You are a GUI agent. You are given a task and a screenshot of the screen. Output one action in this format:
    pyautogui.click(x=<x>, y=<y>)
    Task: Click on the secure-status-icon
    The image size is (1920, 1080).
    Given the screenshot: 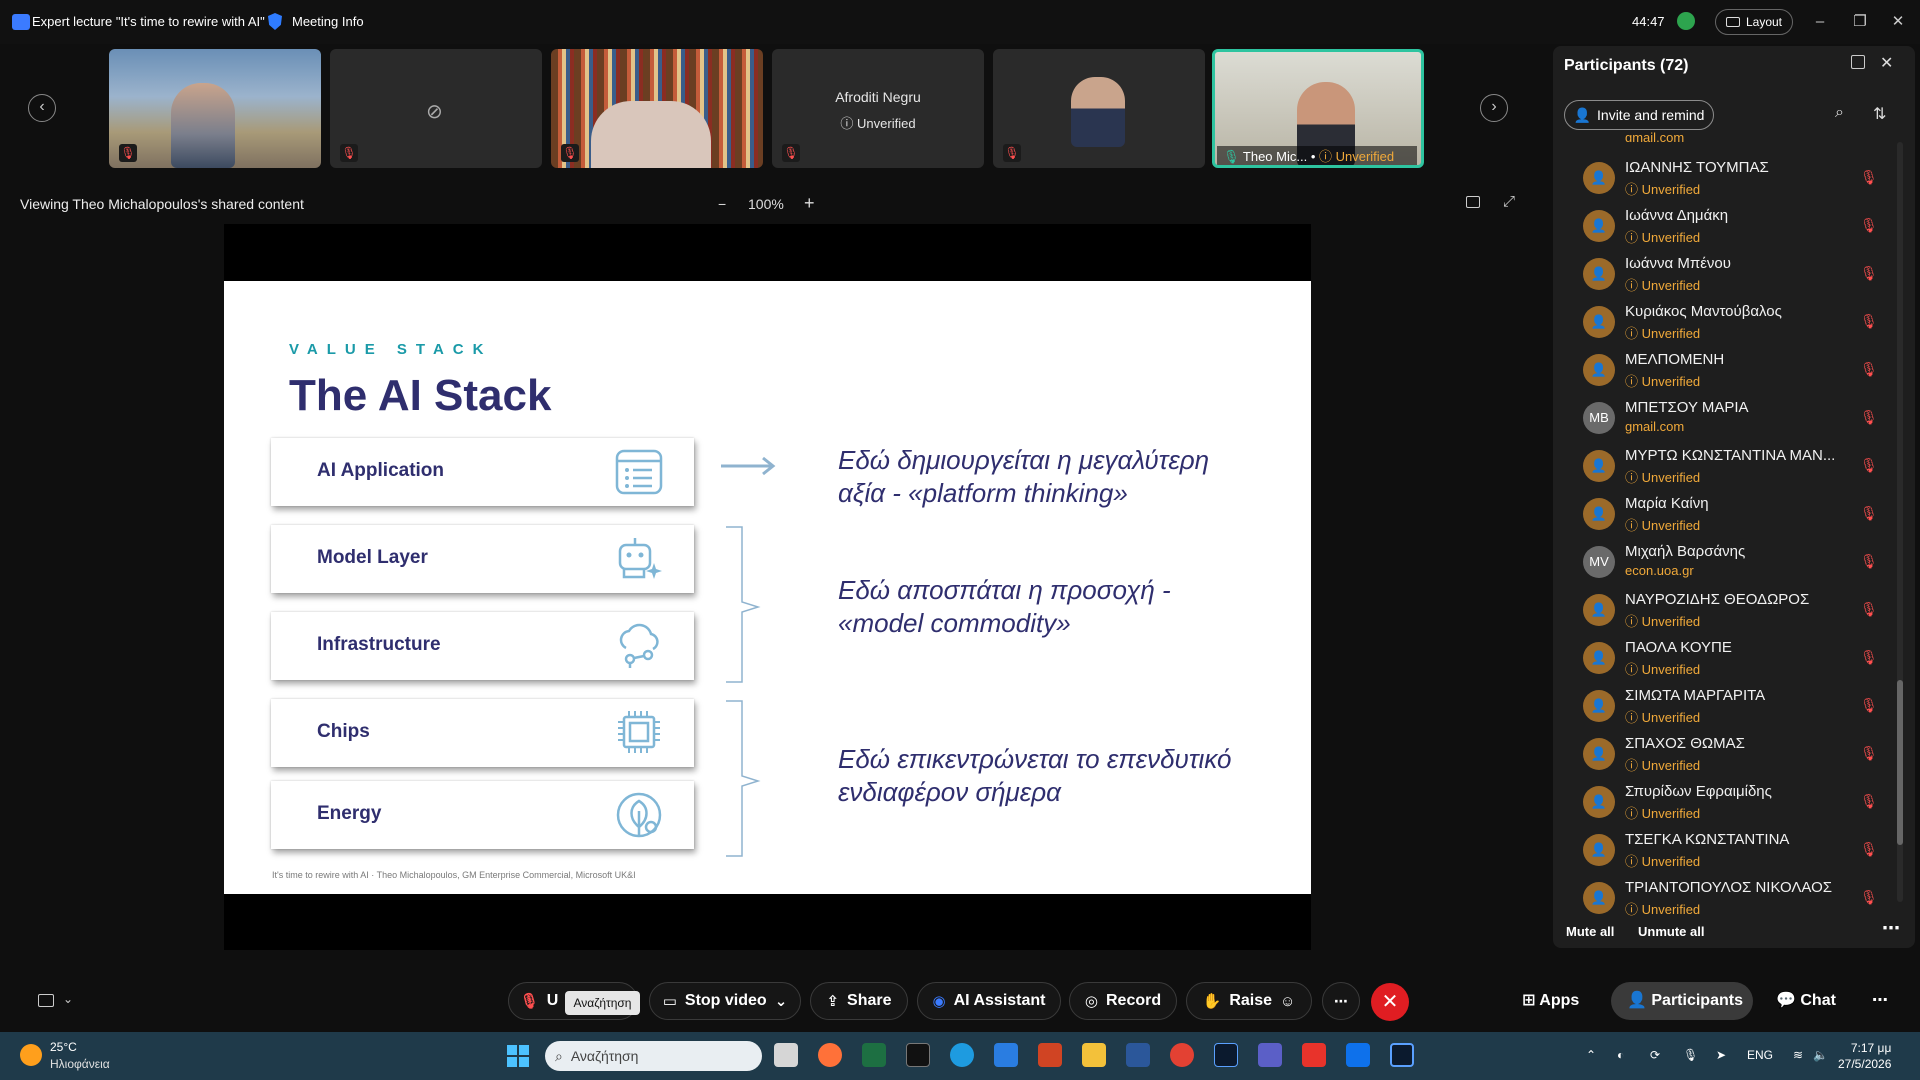 What is the action you would take?
    pyautogui.click(x=1686, y=21)
    